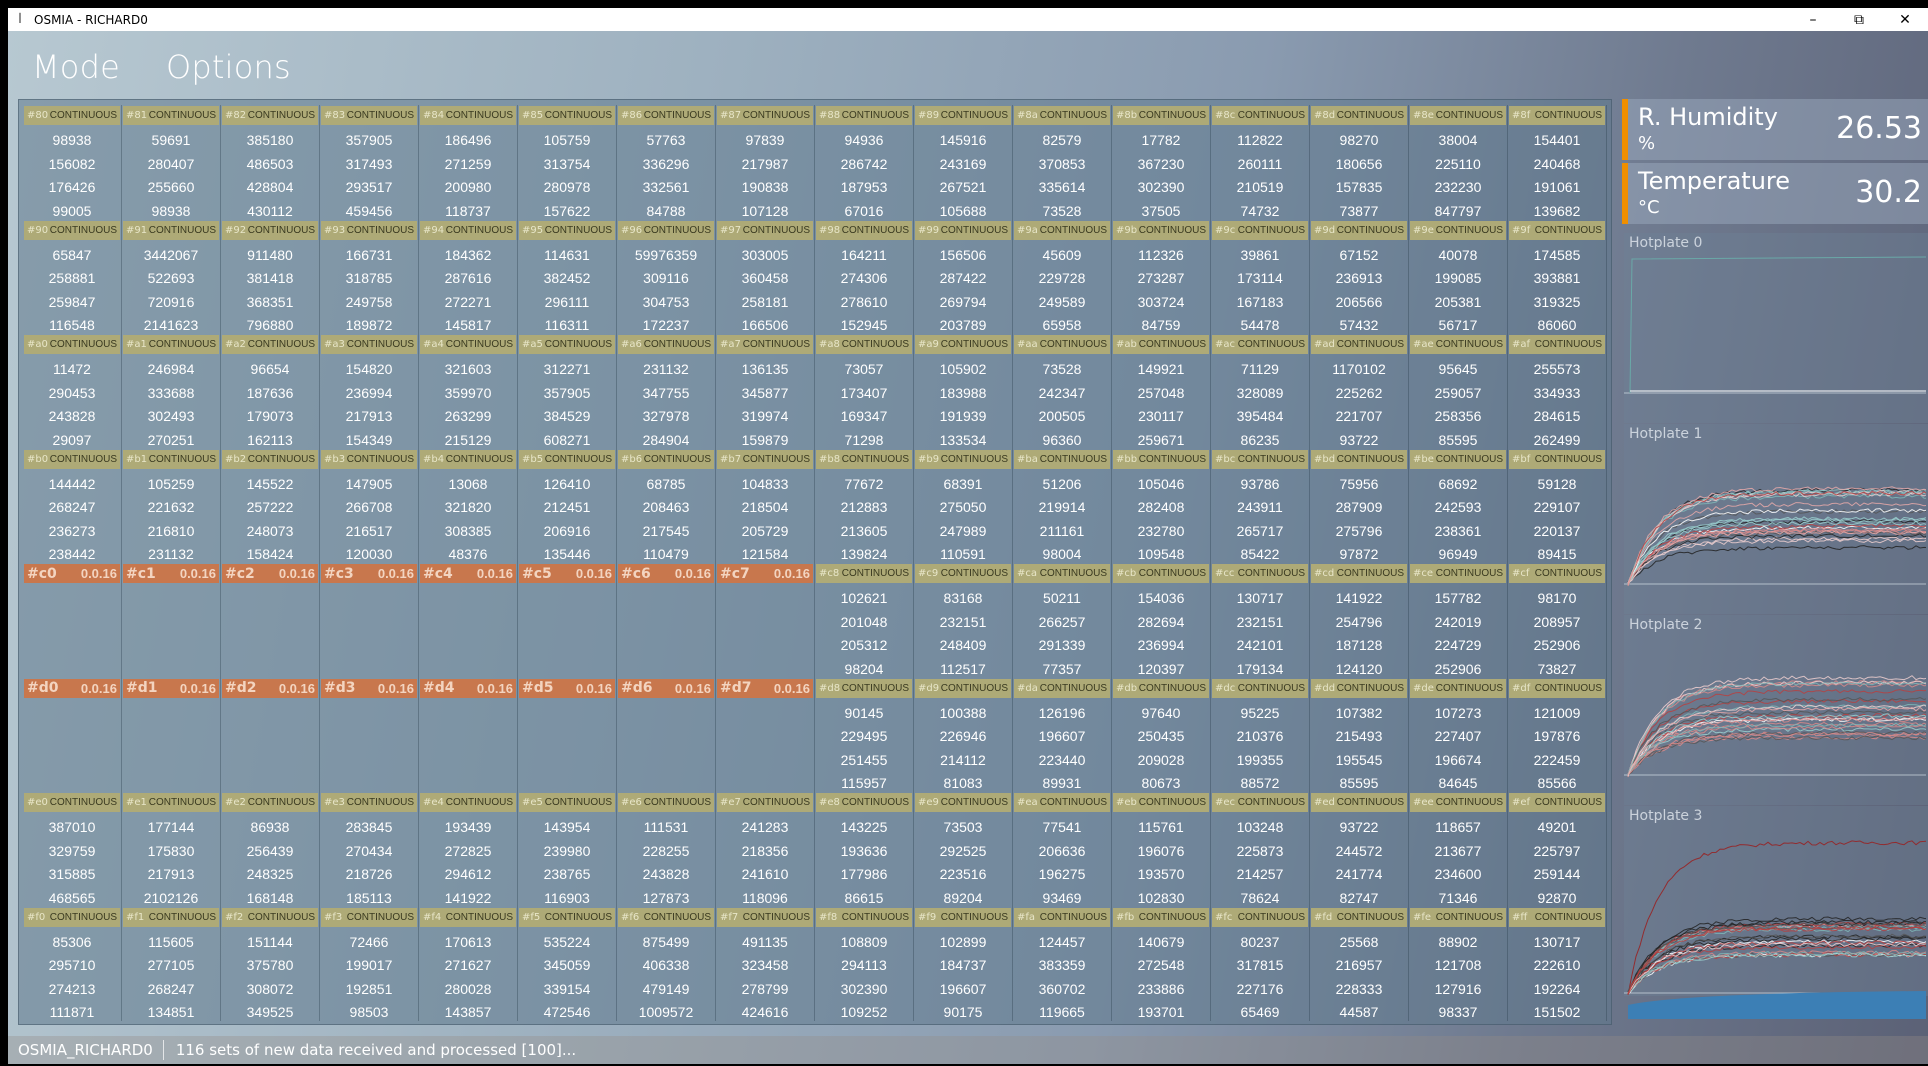 The width and height of the screenshot is (1928, 1066). I want to click on sensor-cell: #d4 0.0.16, so click(468, 734).